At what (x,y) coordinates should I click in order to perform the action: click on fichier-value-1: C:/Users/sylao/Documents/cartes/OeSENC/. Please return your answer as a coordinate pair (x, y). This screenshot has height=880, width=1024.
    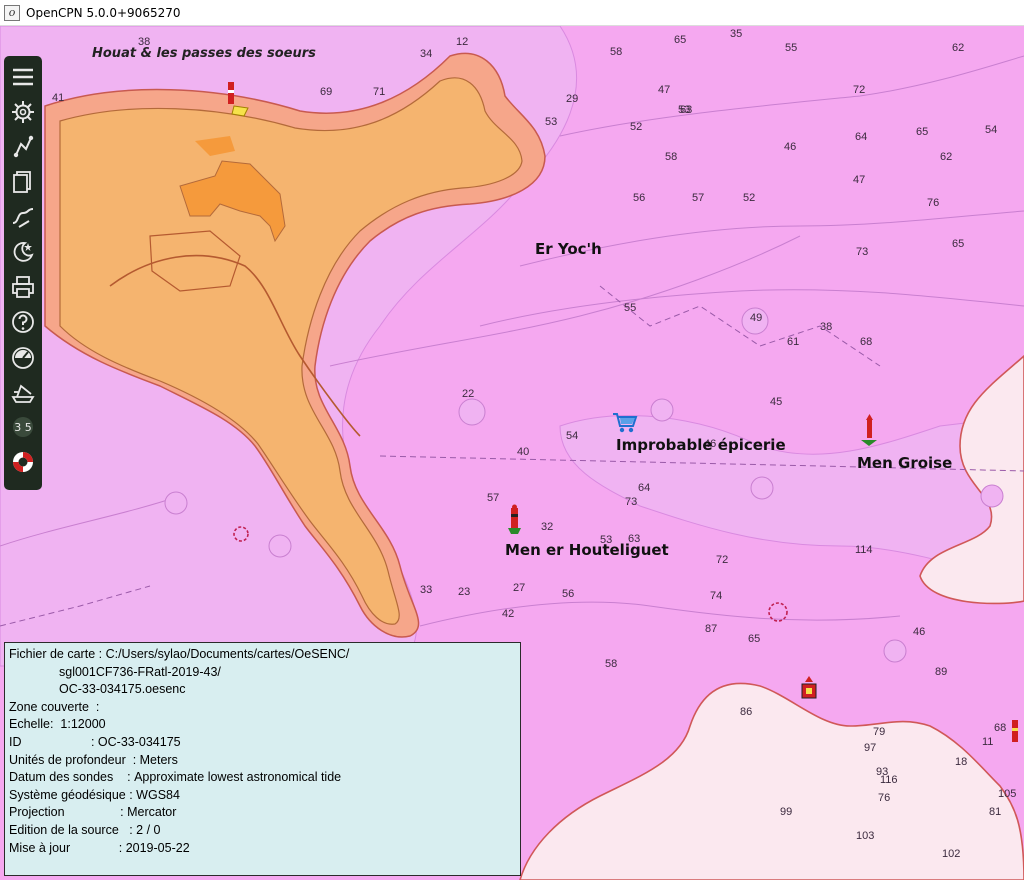
    Looking at the image, I should click on (227, 654).